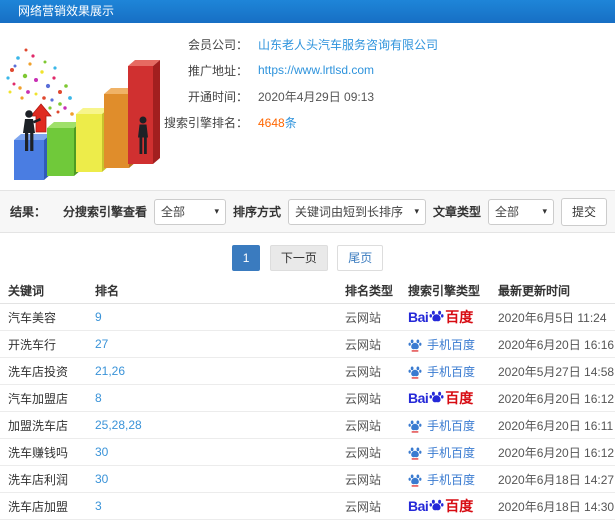 The image size is (615, 520). I want to click on updated-cell: 2020年6月18日 14:27, so click(556, 479).